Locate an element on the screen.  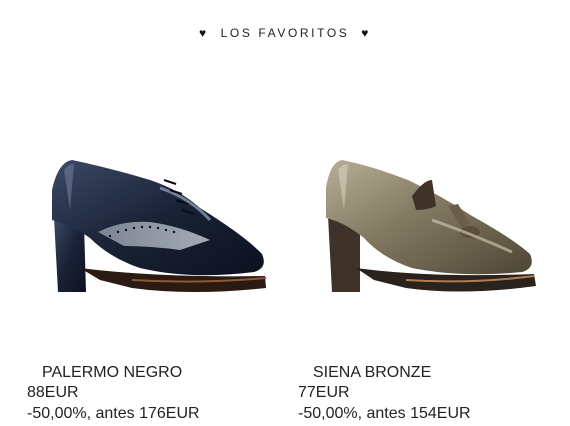
product-price: 88EUR is located at coordinates (53, 392).